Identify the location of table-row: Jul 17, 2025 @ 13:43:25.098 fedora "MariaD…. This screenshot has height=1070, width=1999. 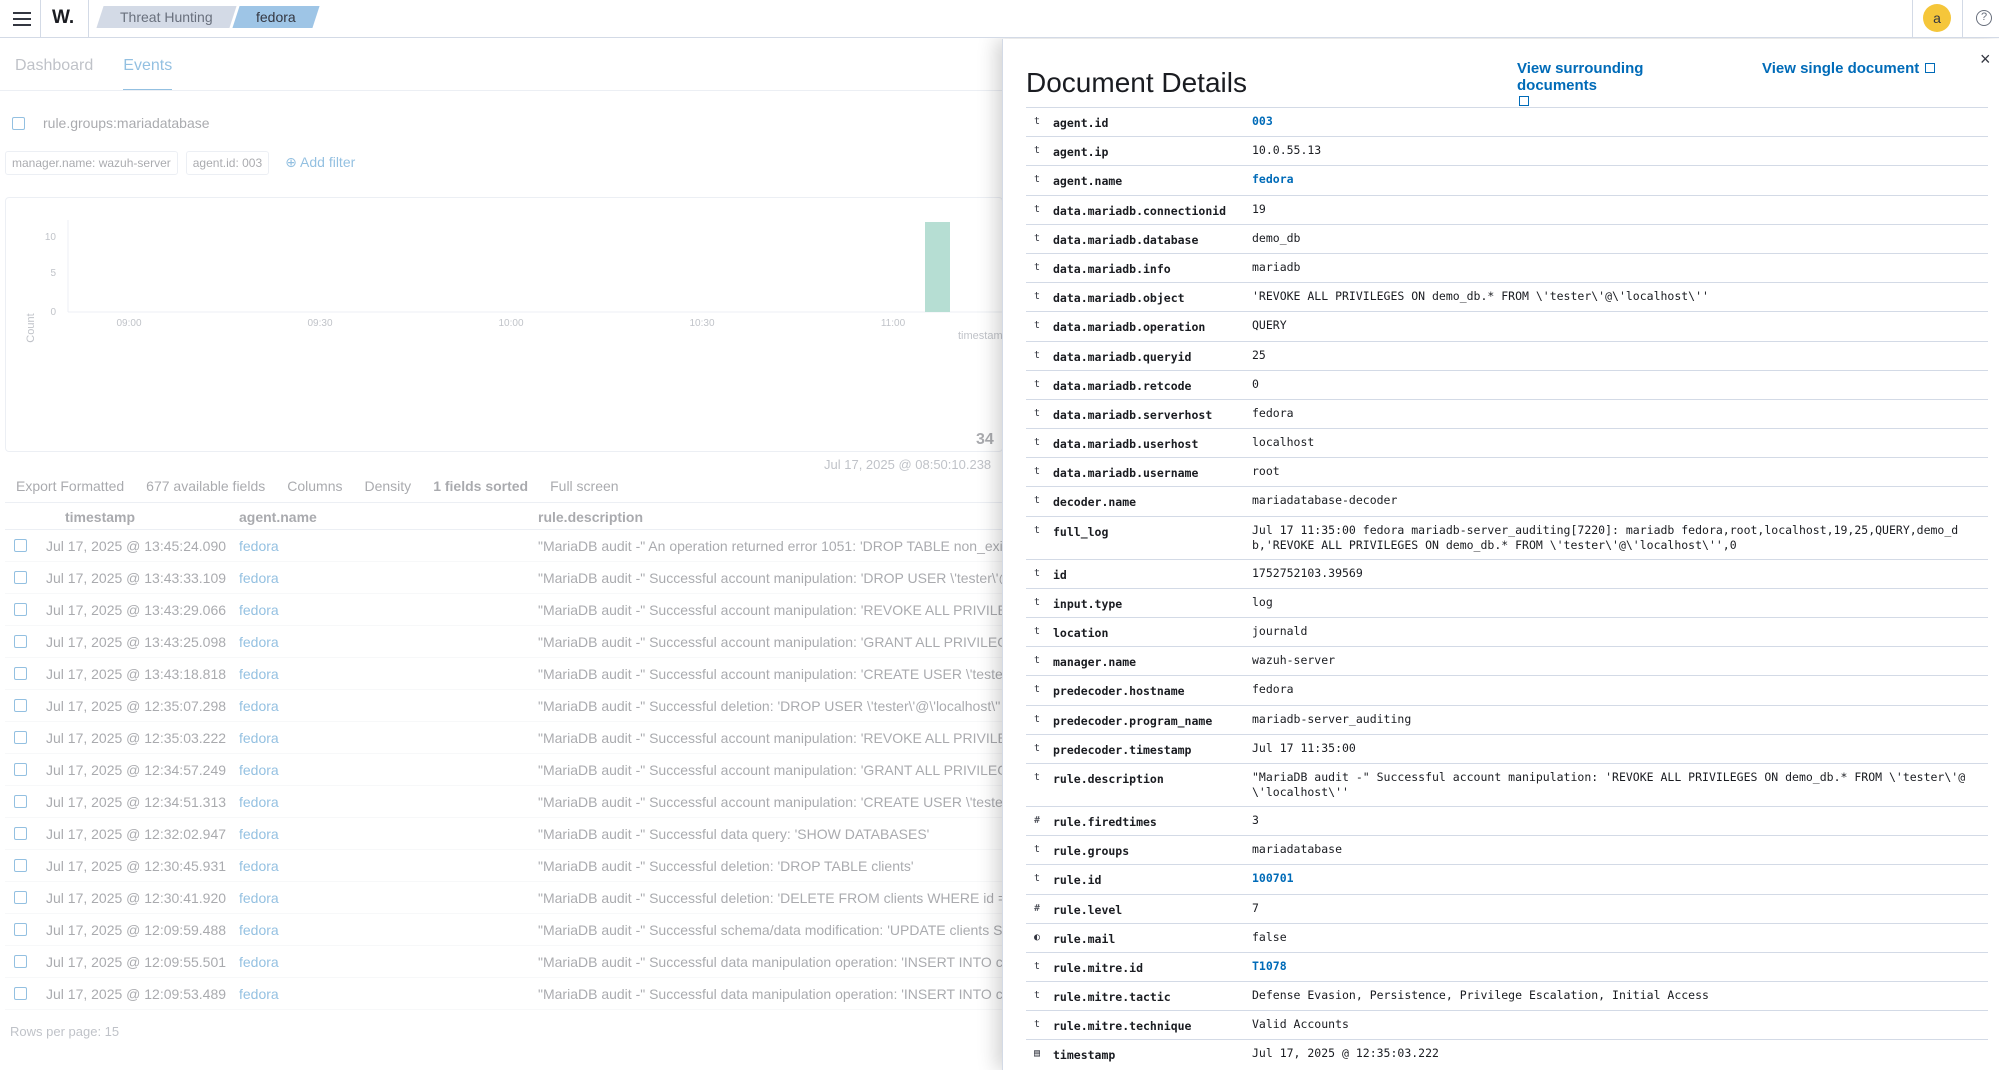
(504, 642).